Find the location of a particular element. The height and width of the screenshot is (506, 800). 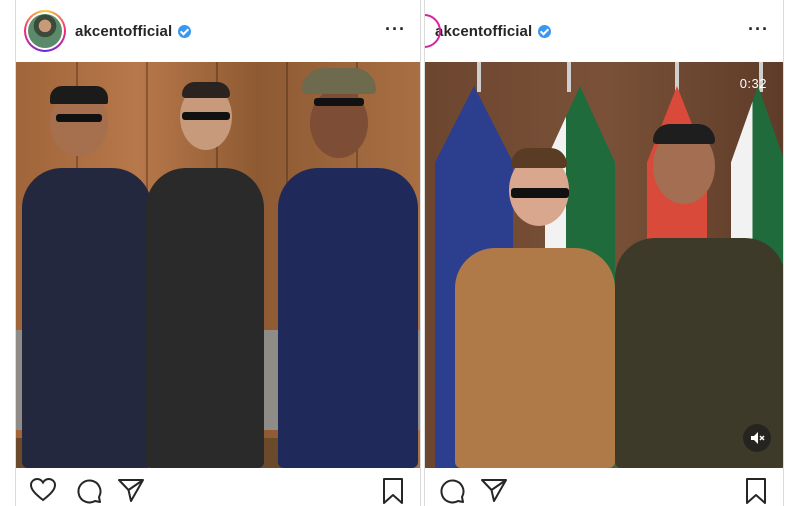

speaker-muted-icon is located at coordinates (757, 438).